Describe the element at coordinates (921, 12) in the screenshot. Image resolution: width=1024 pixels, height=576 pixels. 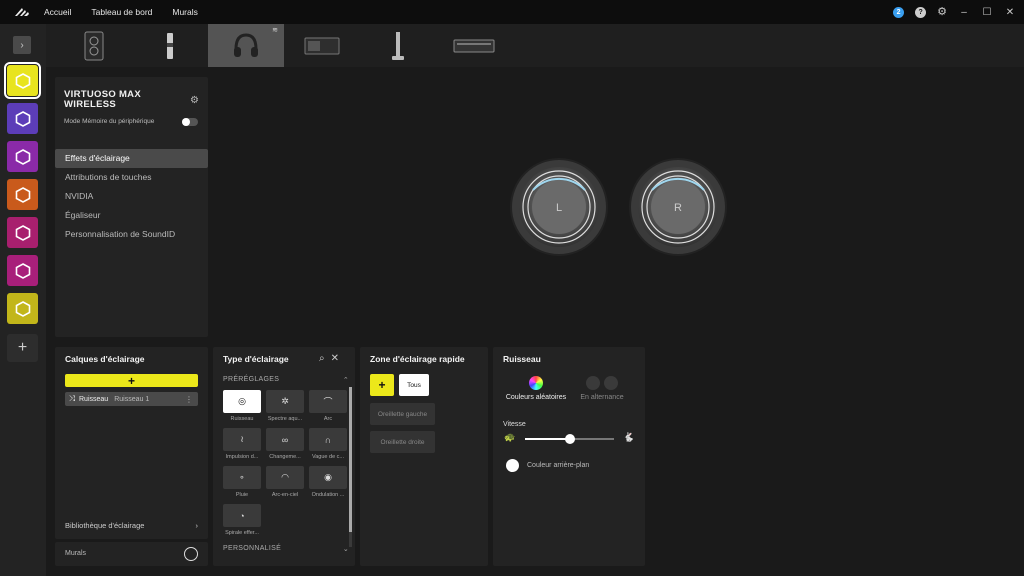
I see `help-icon: ?` at that location.